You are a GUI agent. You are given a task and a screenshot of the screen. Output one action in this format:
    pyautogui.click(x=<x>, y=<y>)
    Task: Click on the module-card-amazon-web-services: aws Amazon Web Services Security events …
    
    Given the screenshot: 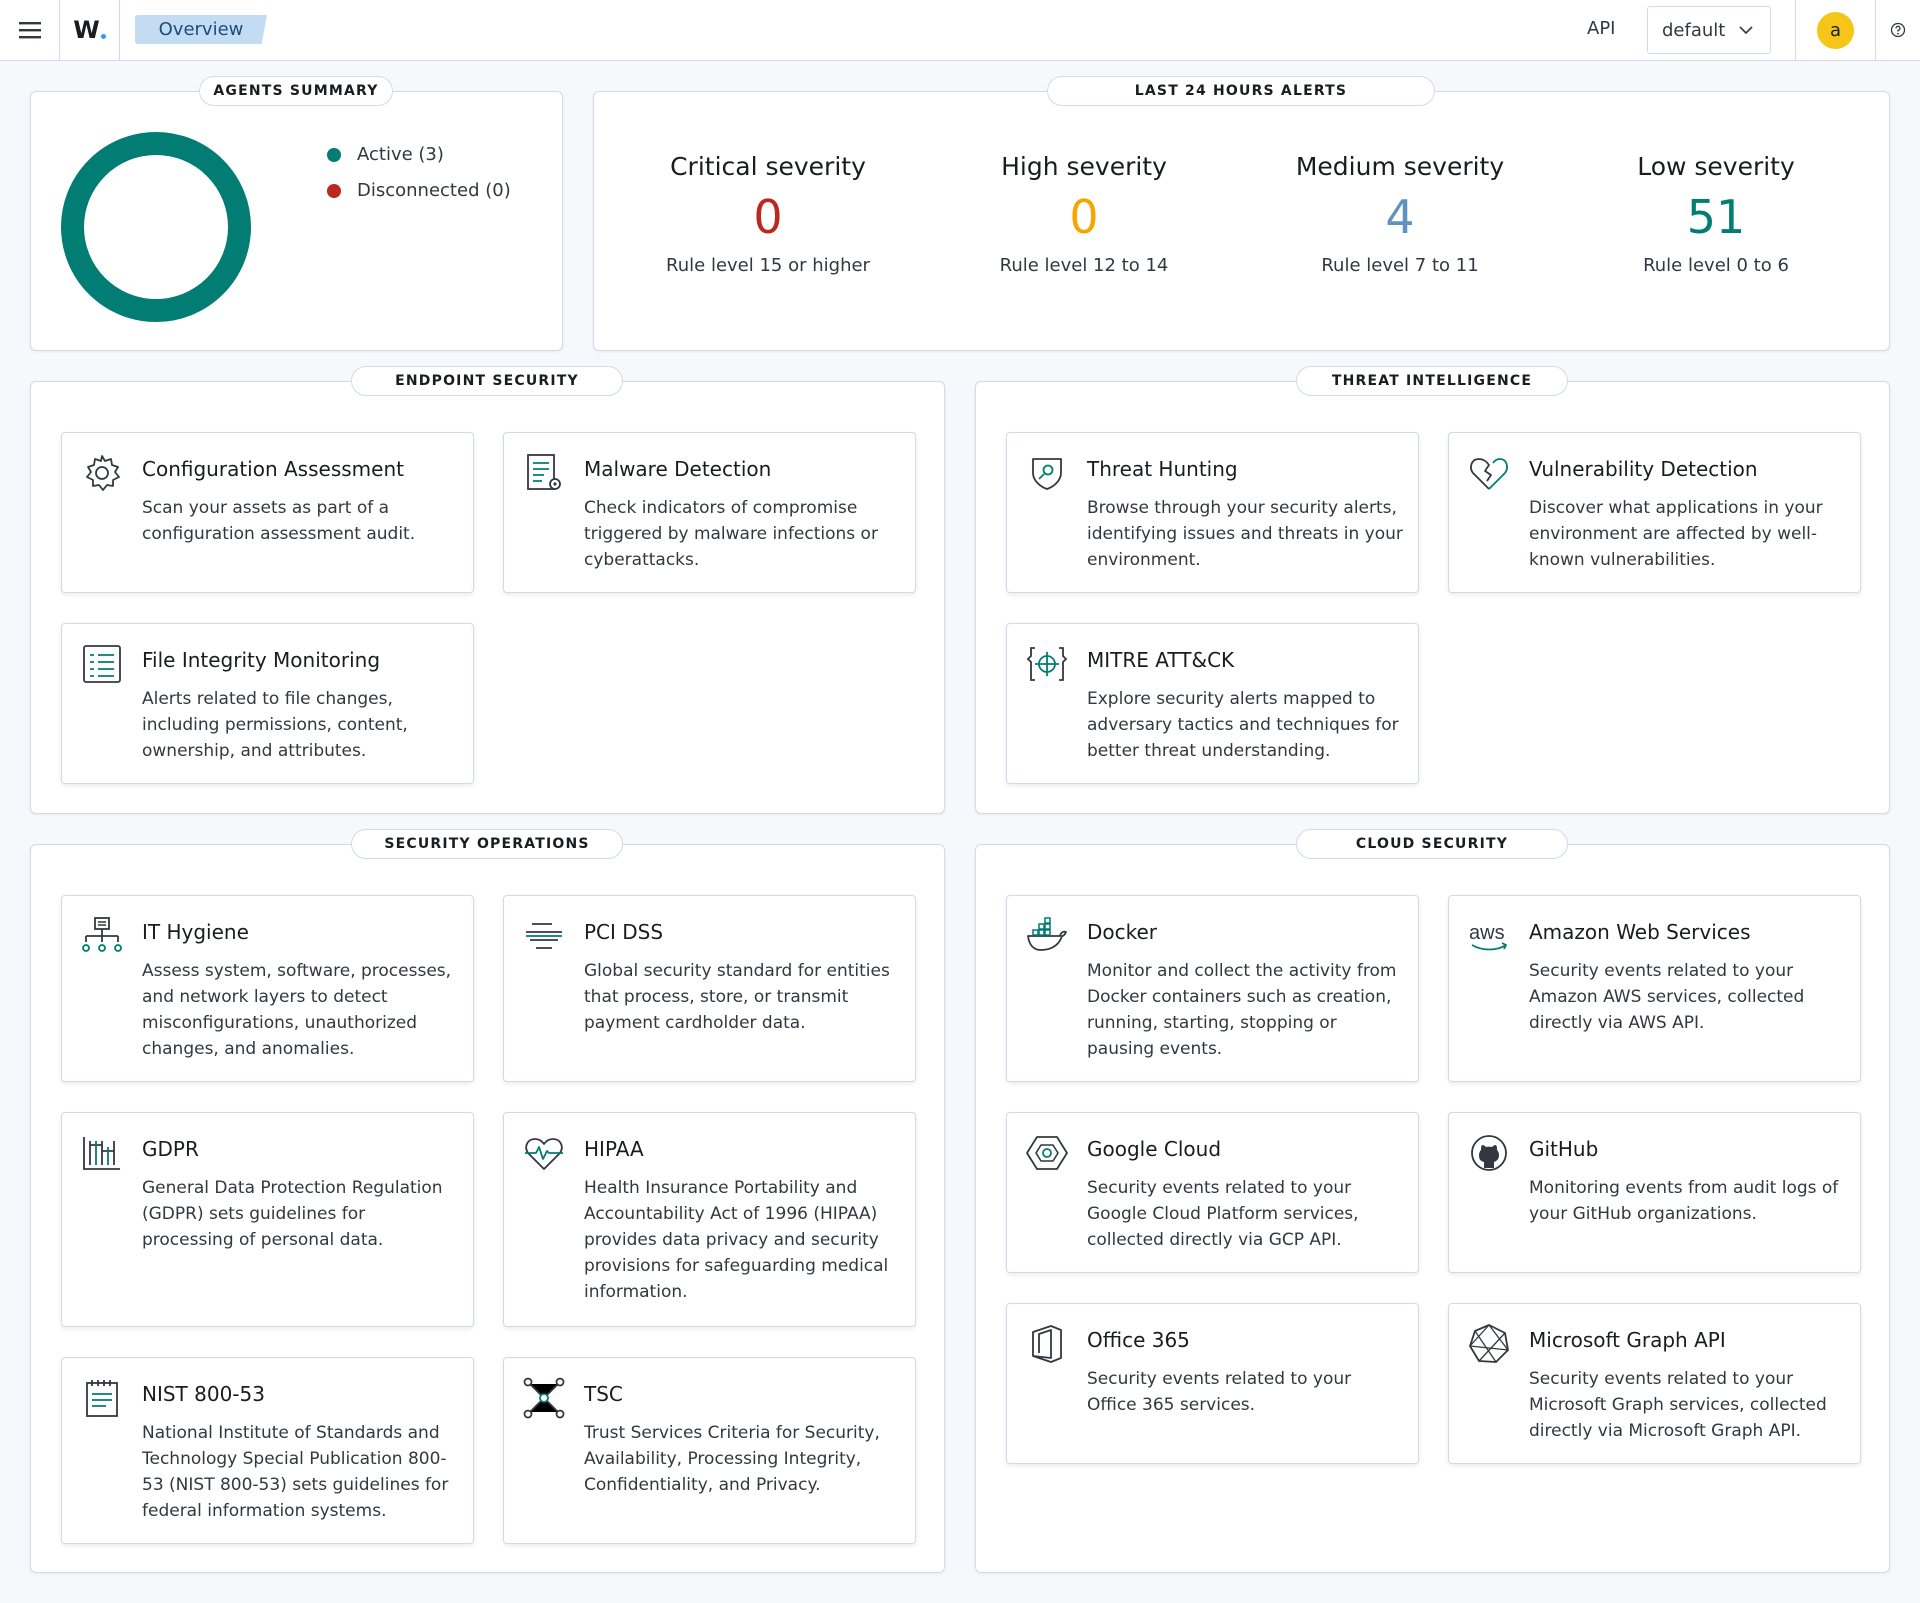 What is the action you would take?
    pyautogui.click(x=1654, y=988)
    